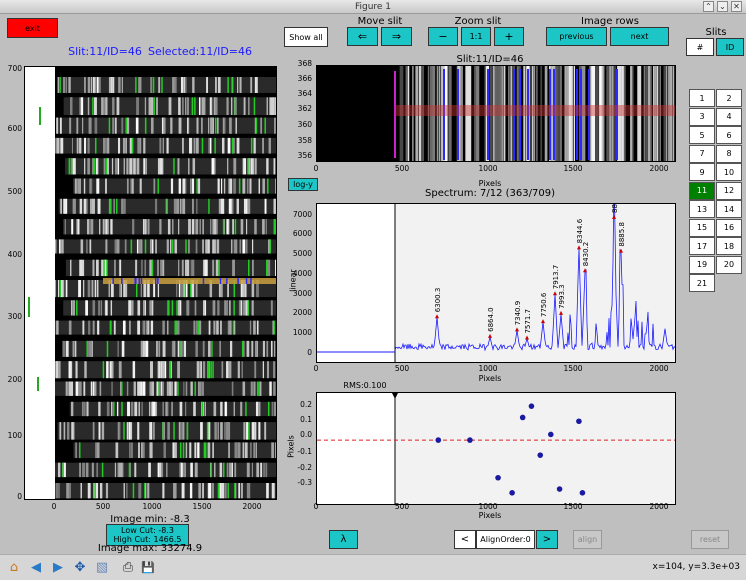 Image resolution: width=746 pixels, height=580 pixels. What do you see at coordinates (102, 568) in the screenshot?
I see `zoom-rect-icon: ▧` at bounding box center [102, 568].